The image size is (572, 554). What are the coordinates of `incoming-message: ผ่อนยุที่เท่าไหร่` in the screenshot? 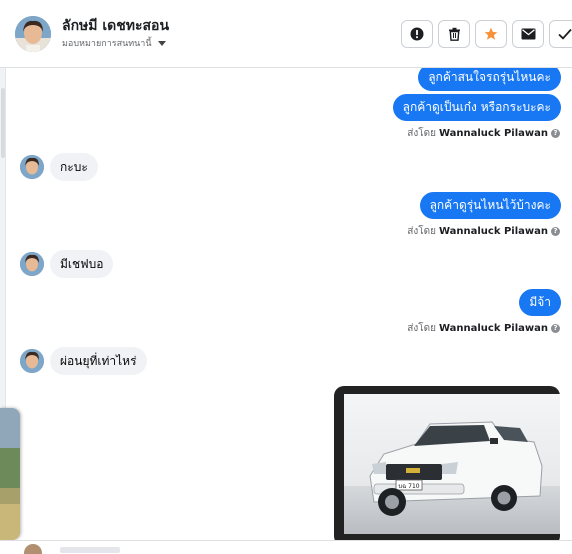 It's located at (98, 361).